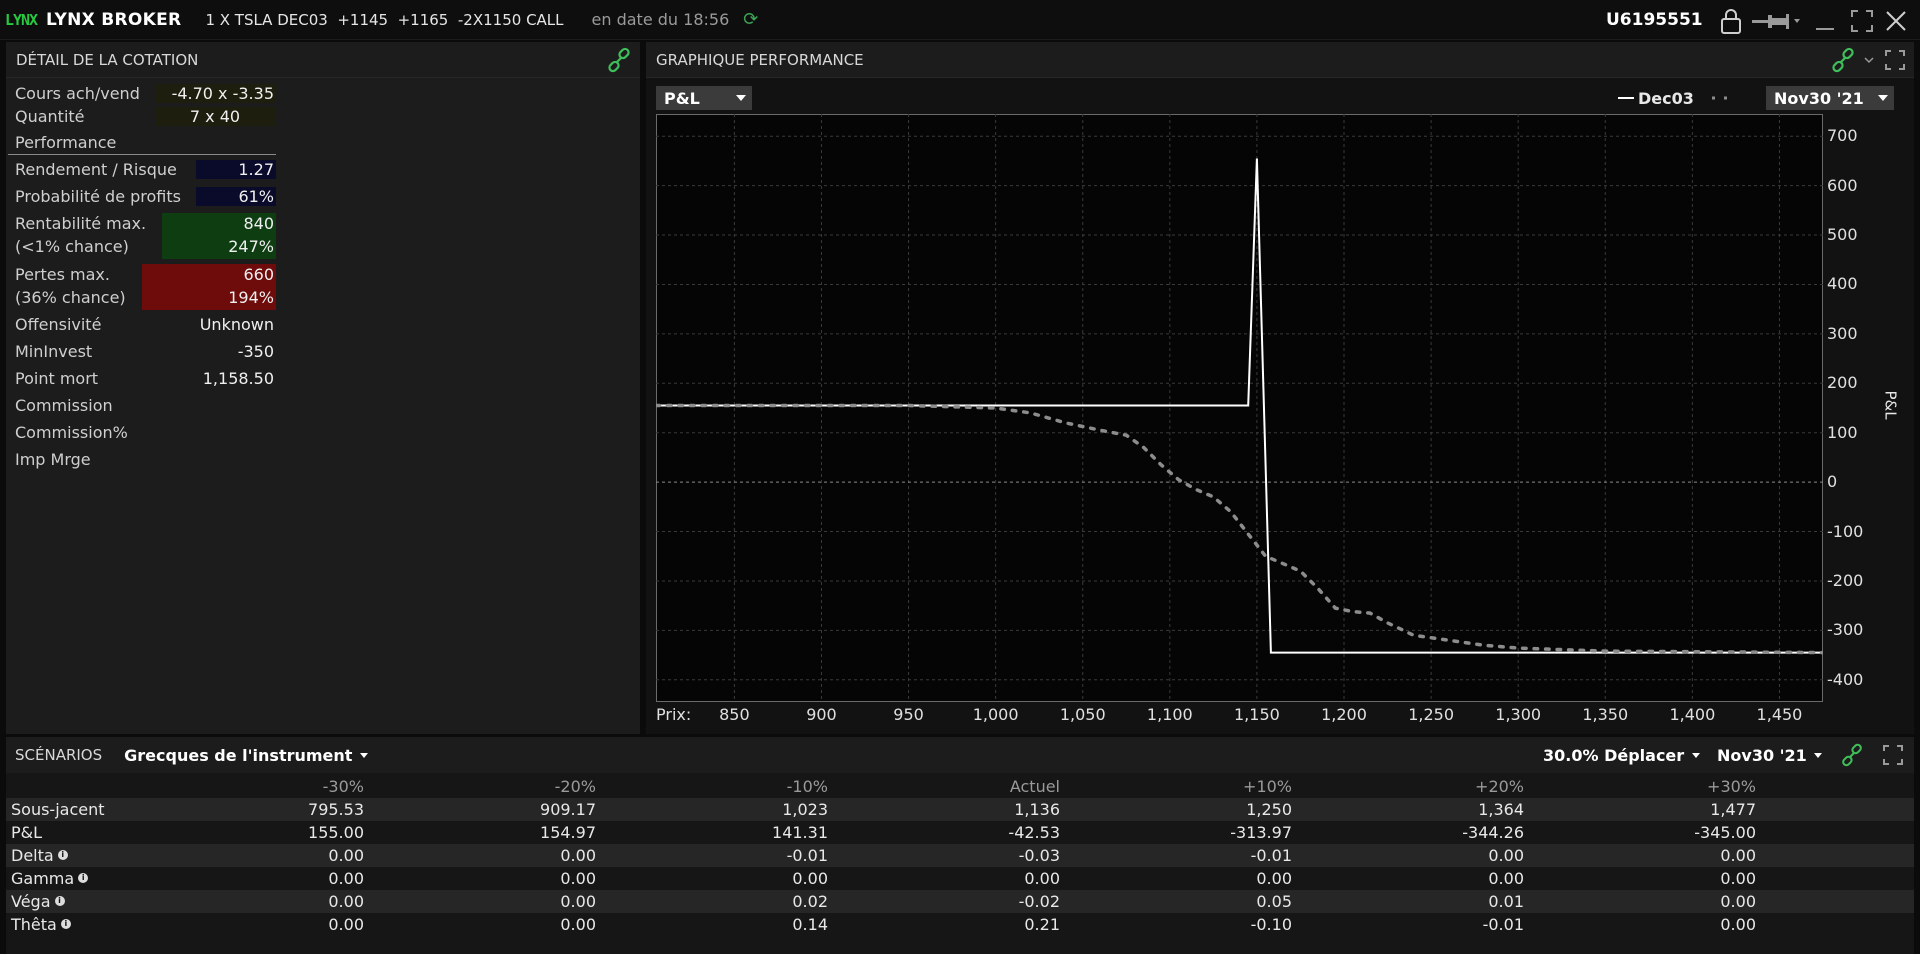  I want to click on x-tick-label: 850, so click(734, 714).